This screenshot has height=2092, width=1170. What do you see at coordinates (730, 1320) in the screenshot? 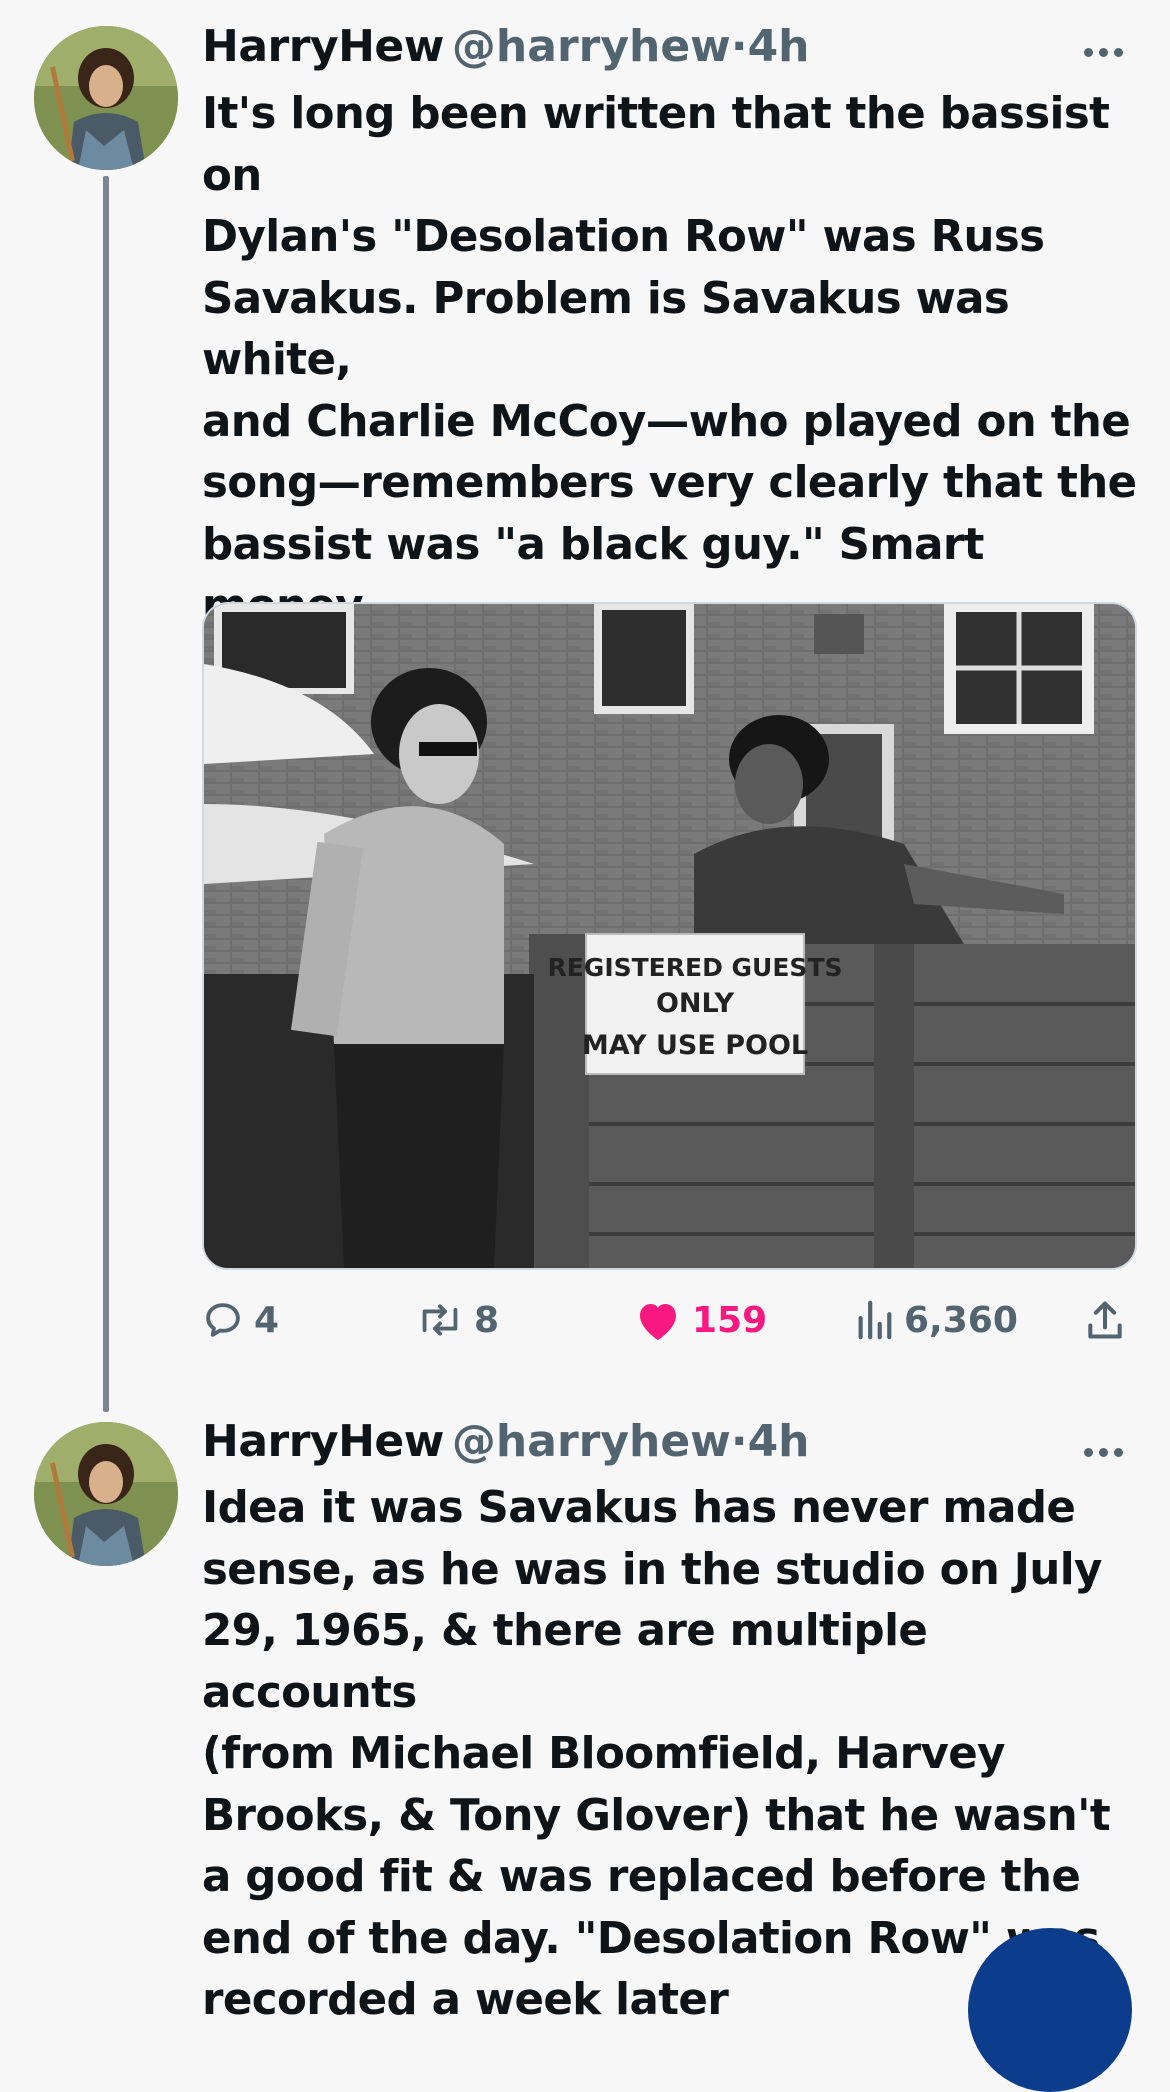
I see `like-count: 159` at bounding box center [730, 1320].